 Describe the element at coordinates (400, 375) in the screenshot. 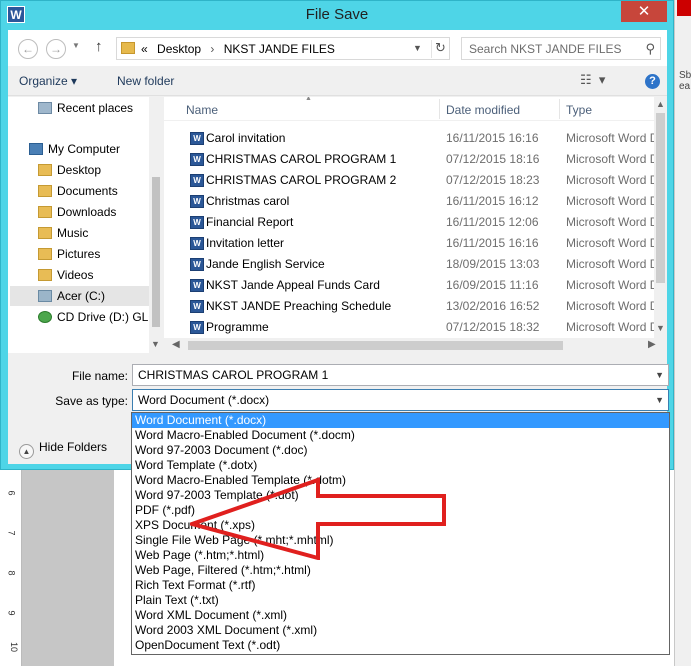

I see `file-name-field: CHRISTMAS CAROL PROGRAM 1 ▼` at that location.